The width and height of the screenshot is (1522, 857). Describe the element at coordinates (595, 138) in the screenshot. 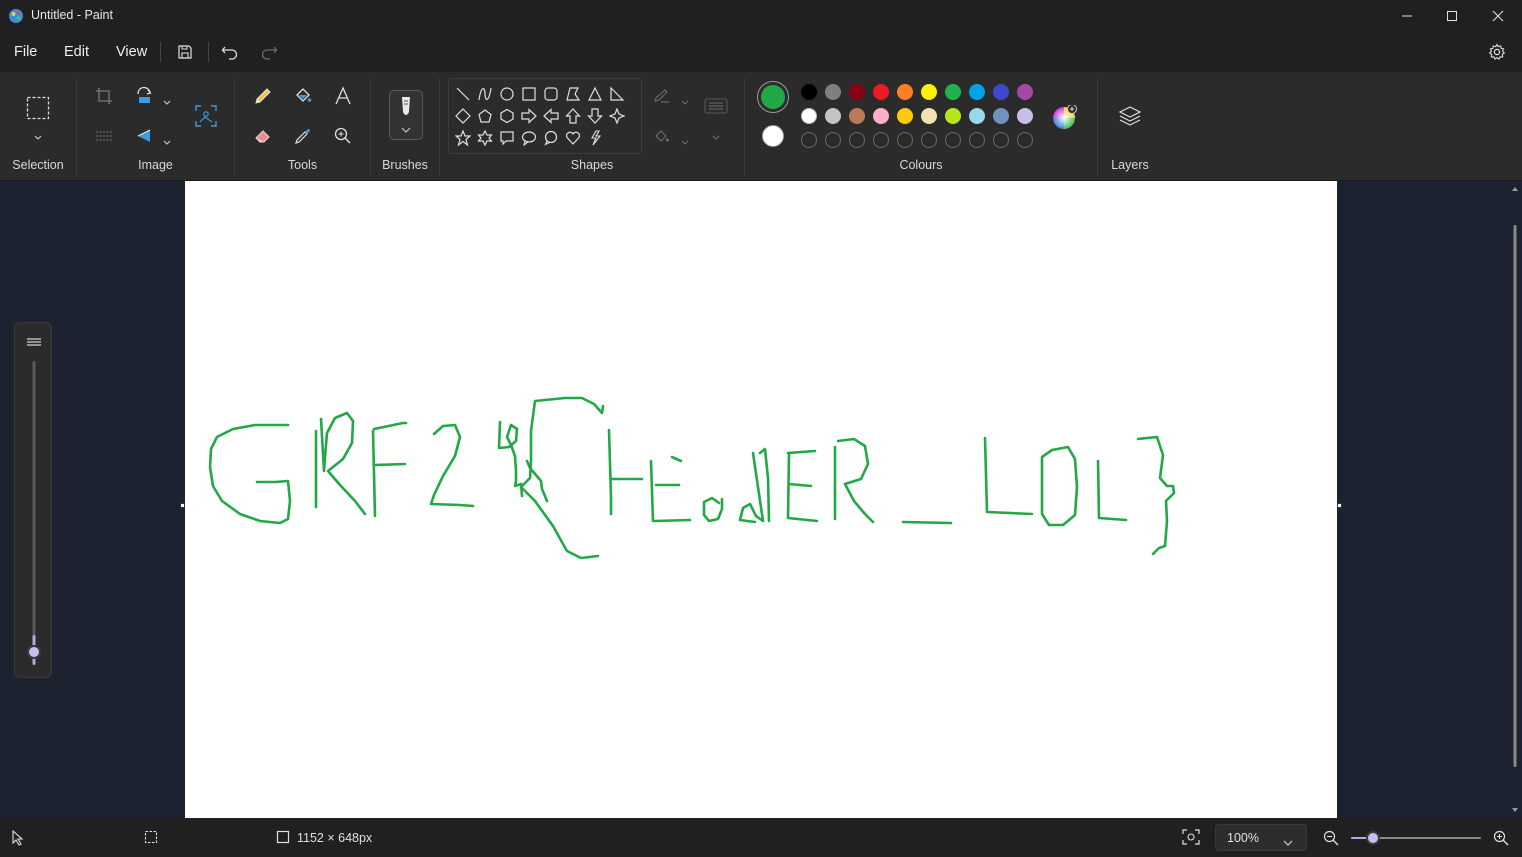

I see `lightning-shape-icon` at that location.